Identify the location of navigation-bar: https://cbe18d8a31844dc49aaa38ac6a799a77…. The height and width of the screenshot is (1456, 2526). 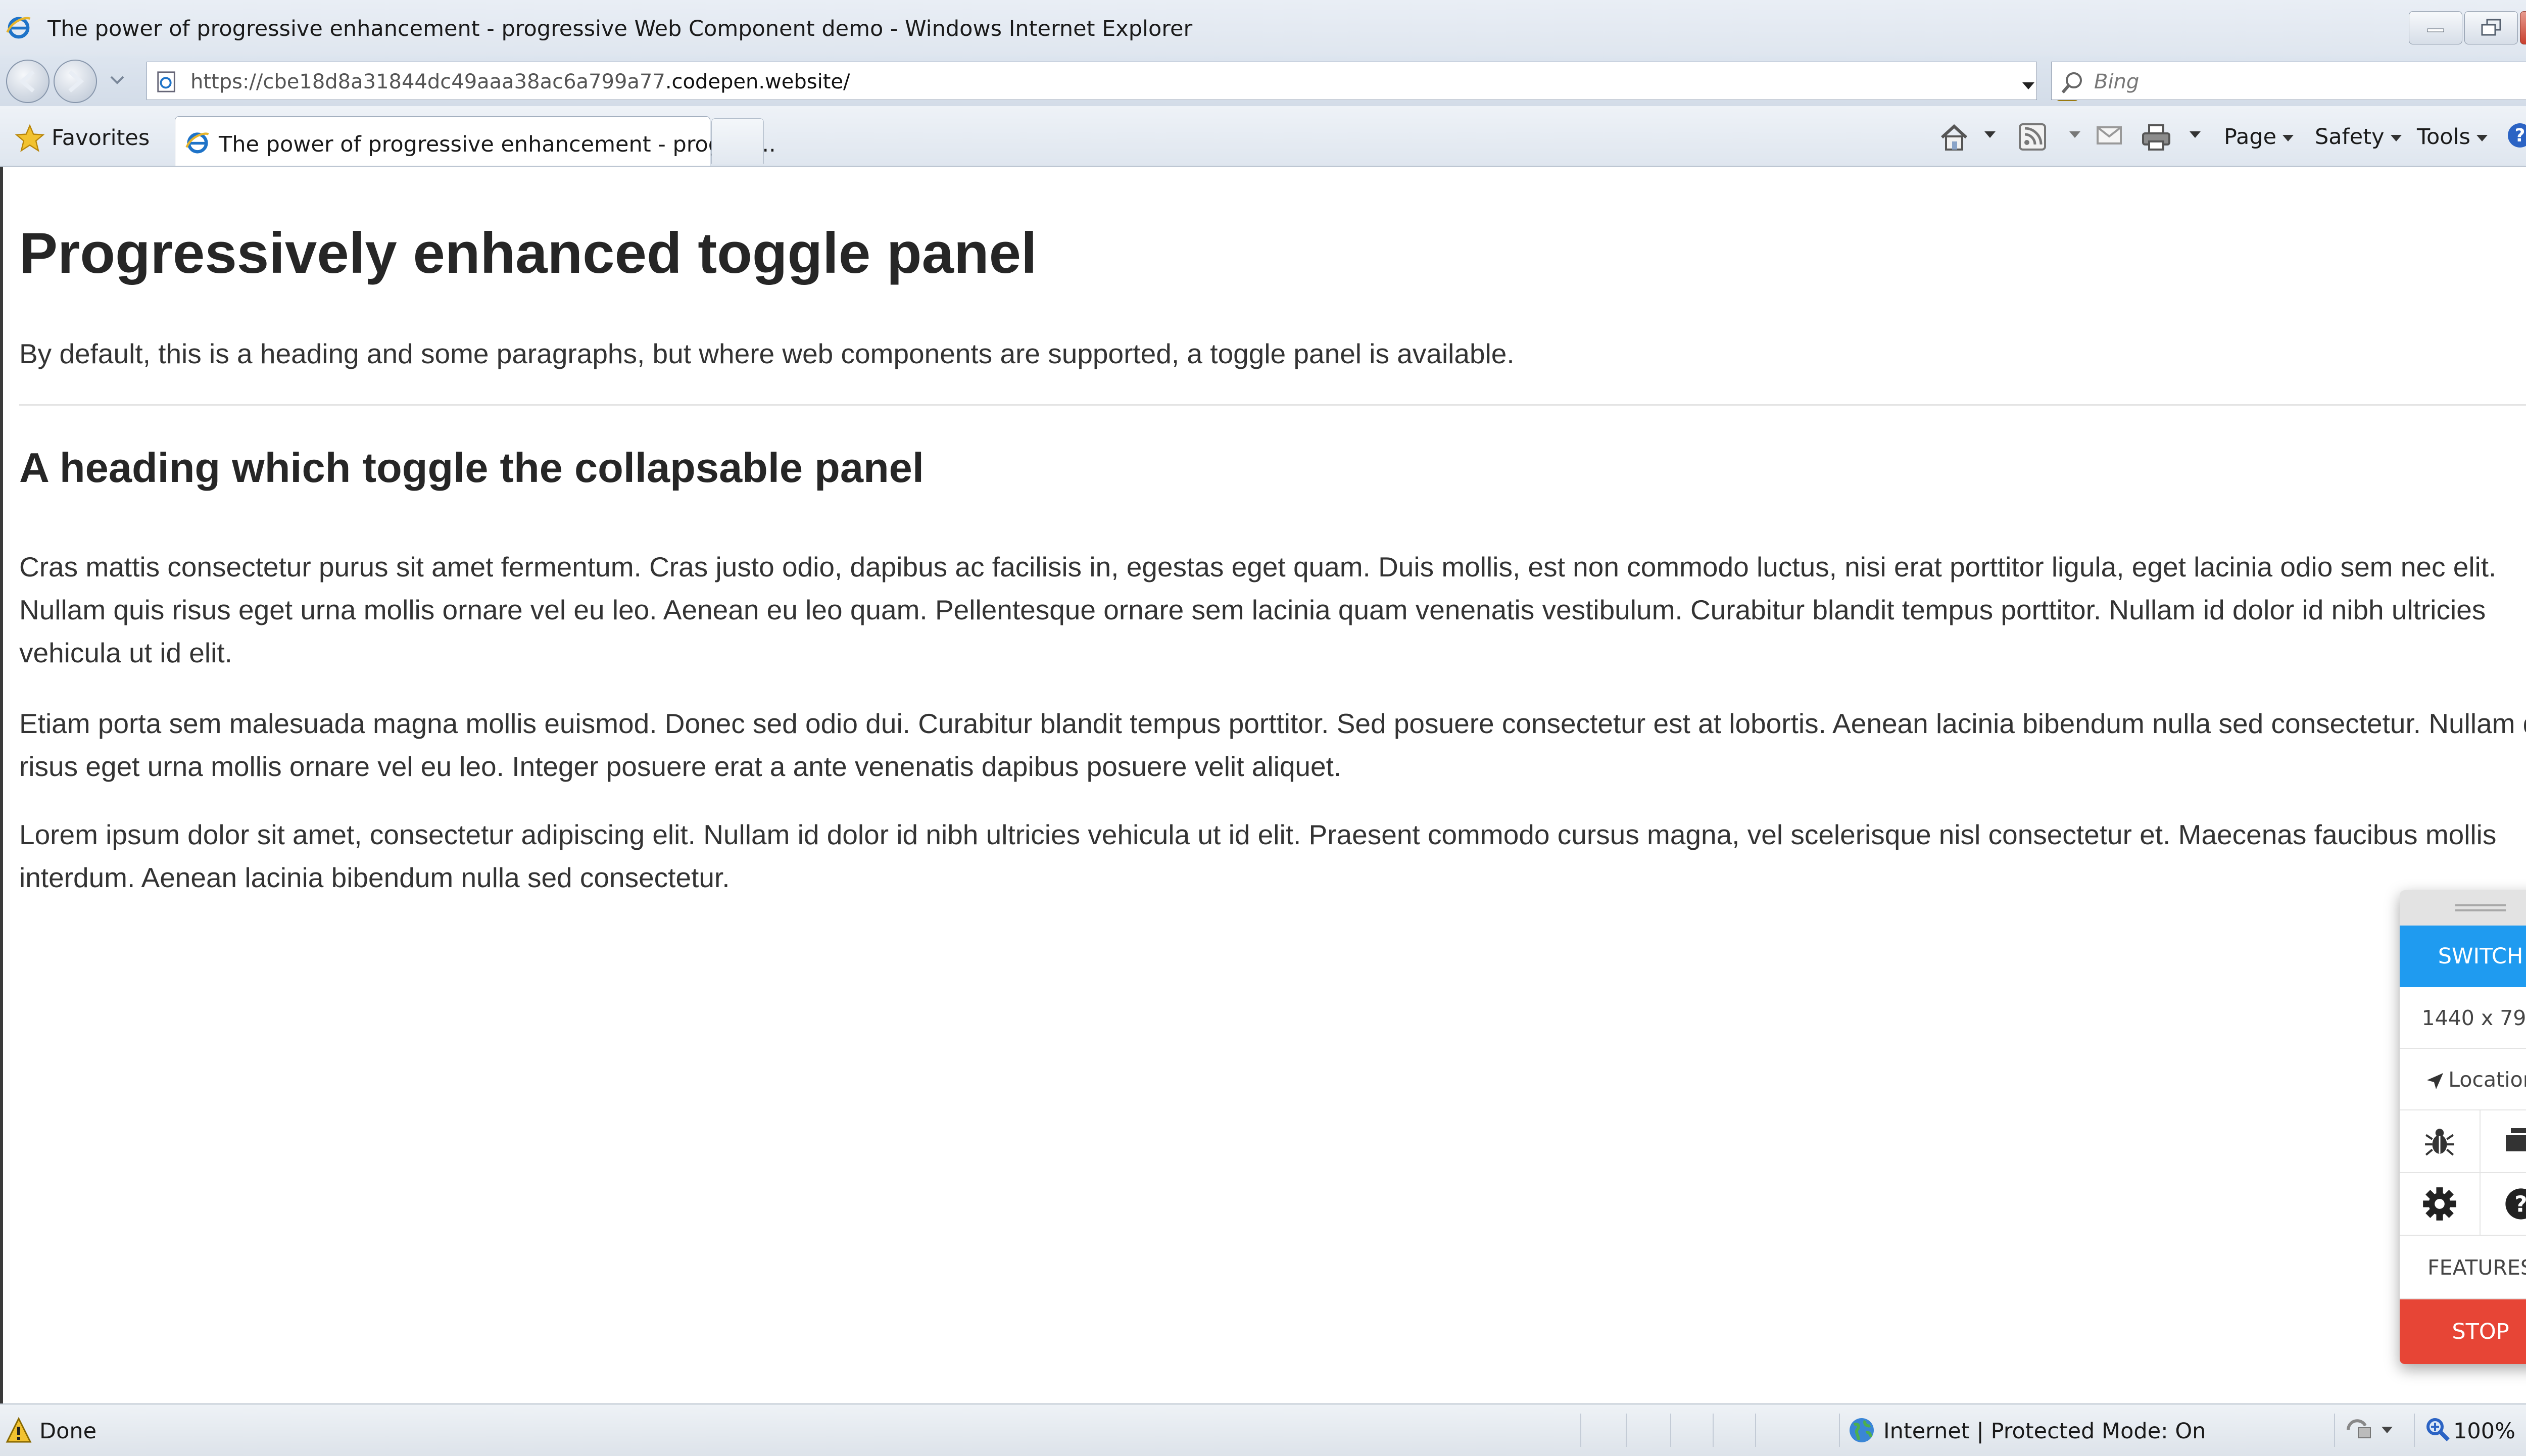
(1263, 81).